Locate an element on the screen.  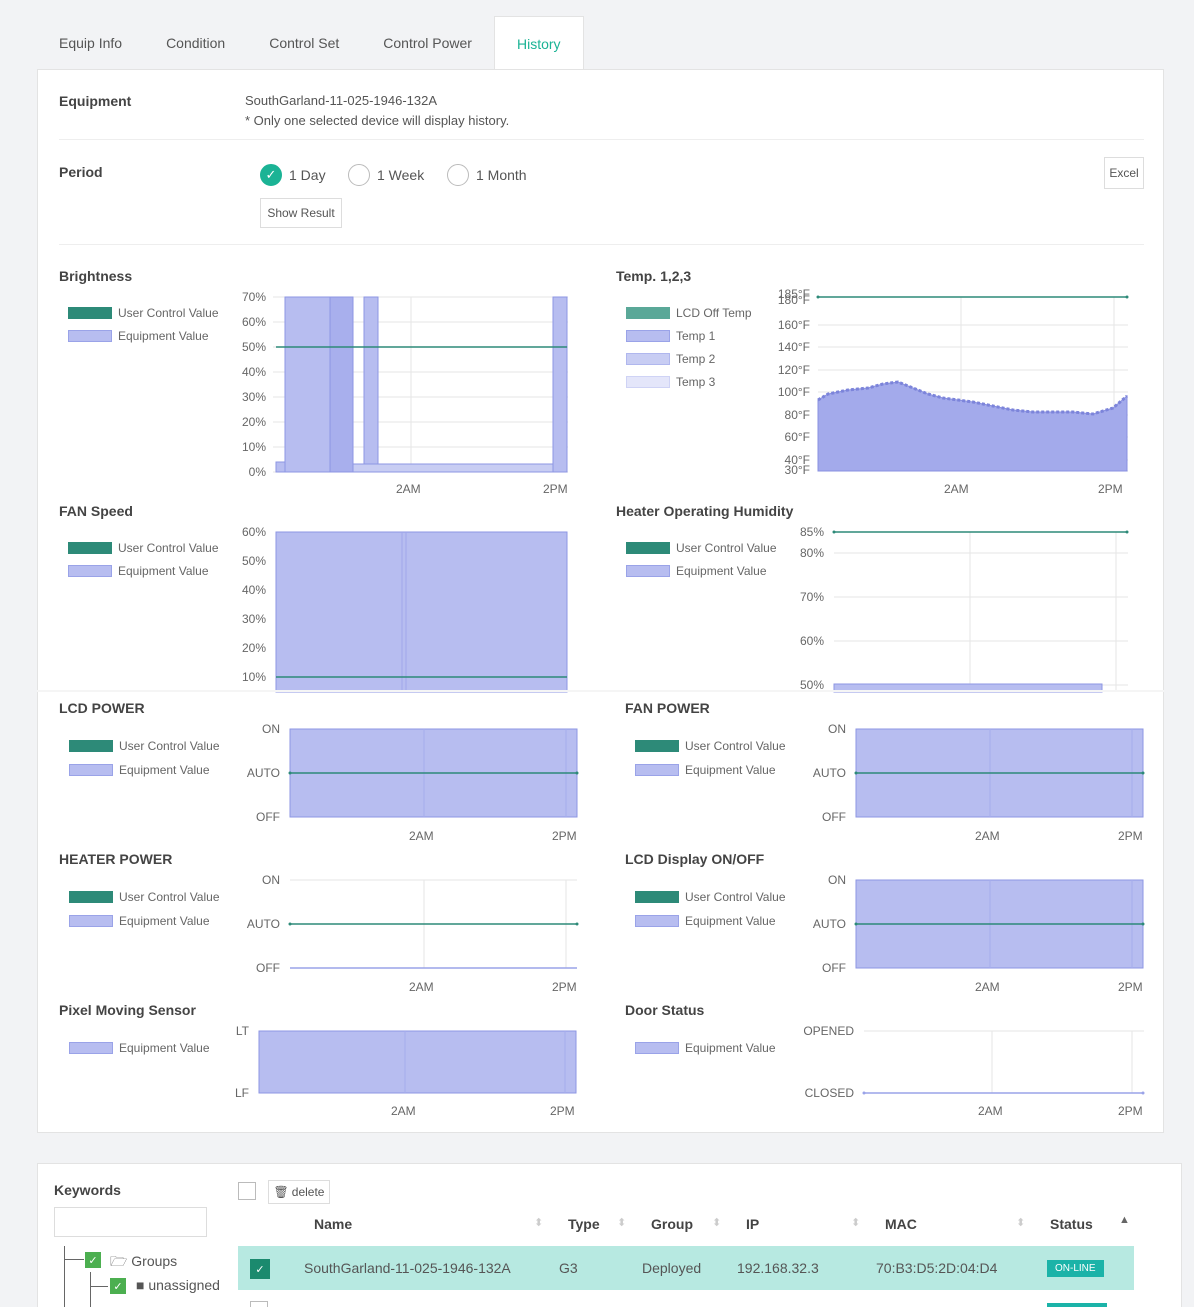
row-type: G3 is located at coordinates (568, 1268).